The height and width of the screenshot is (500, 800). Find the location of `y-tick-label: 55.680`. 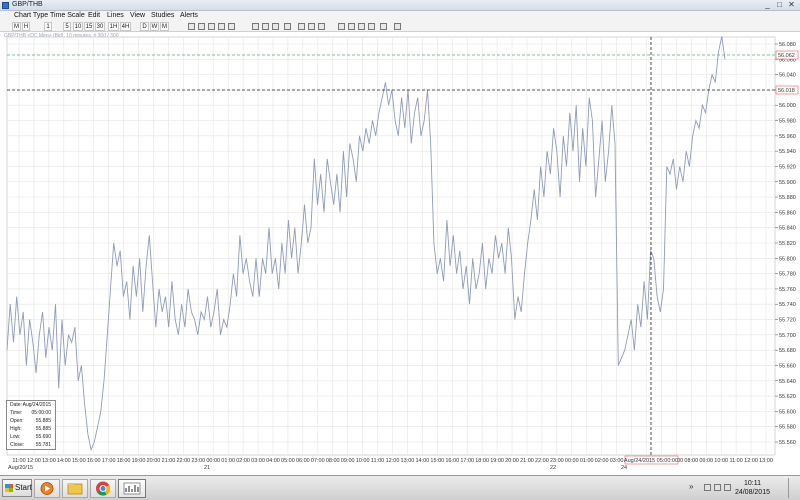

y-tick-label: 55.680 is located at coordinates (787, 351).